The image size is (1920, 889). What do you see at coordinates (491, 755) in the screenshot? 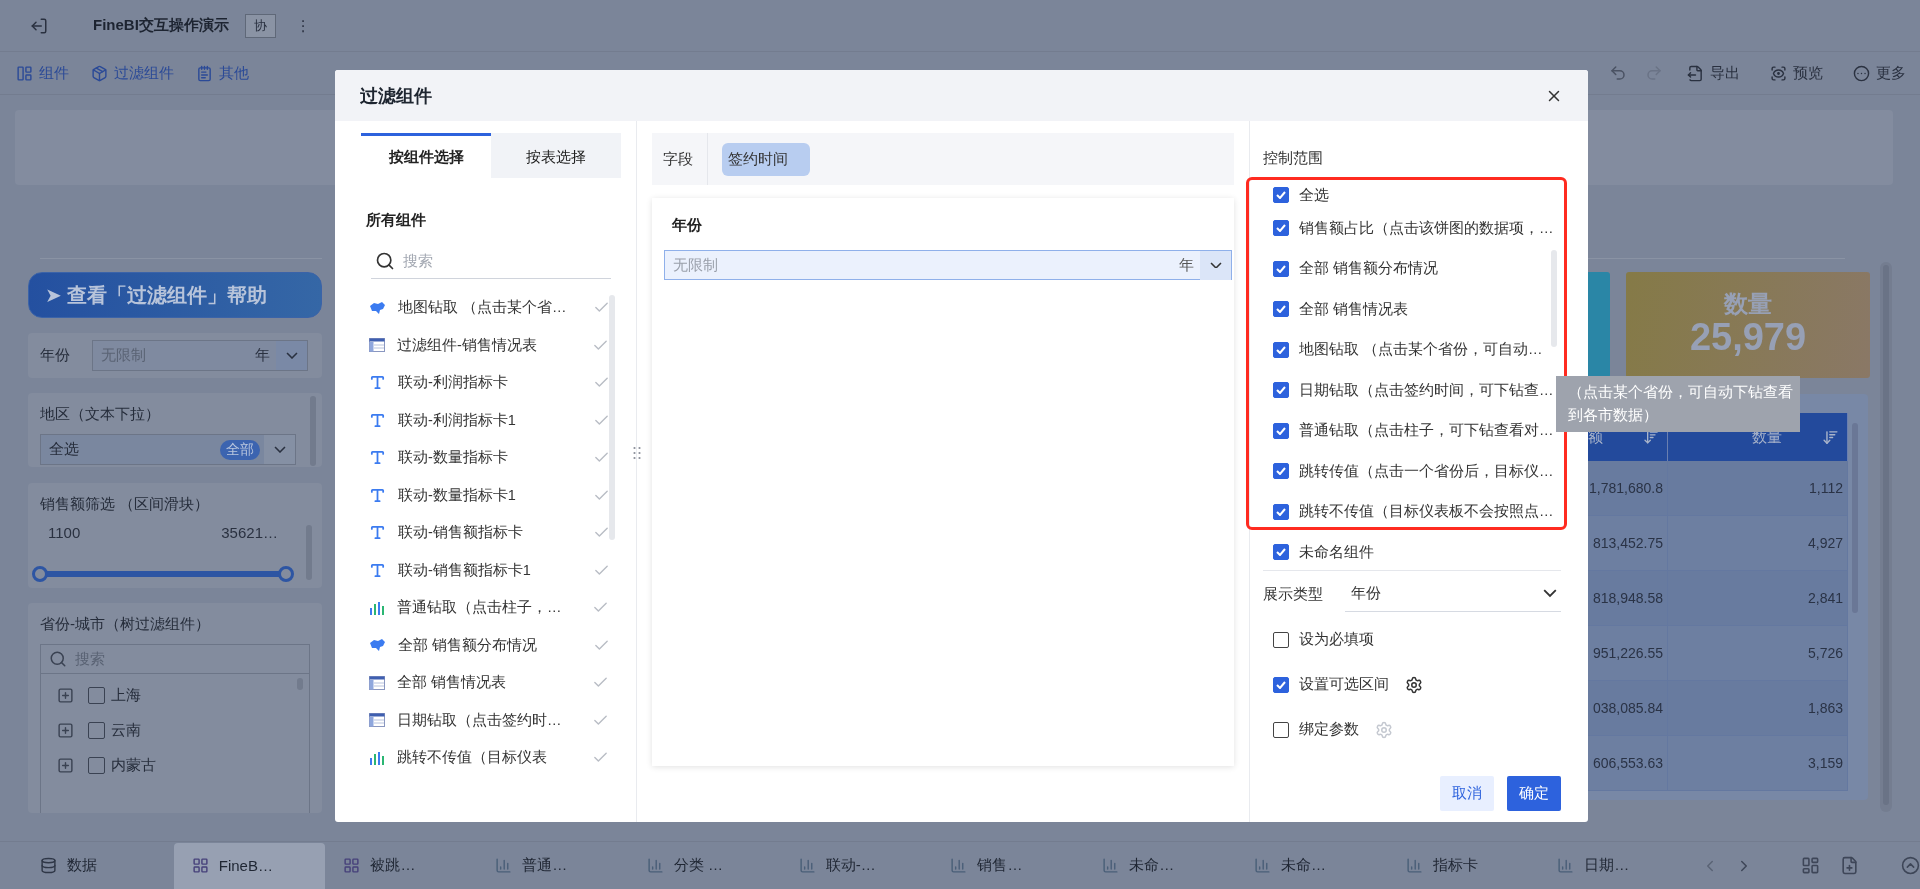
I see `component-item: 跳转不传值（目标仪表` at bounding box center [491, 755].